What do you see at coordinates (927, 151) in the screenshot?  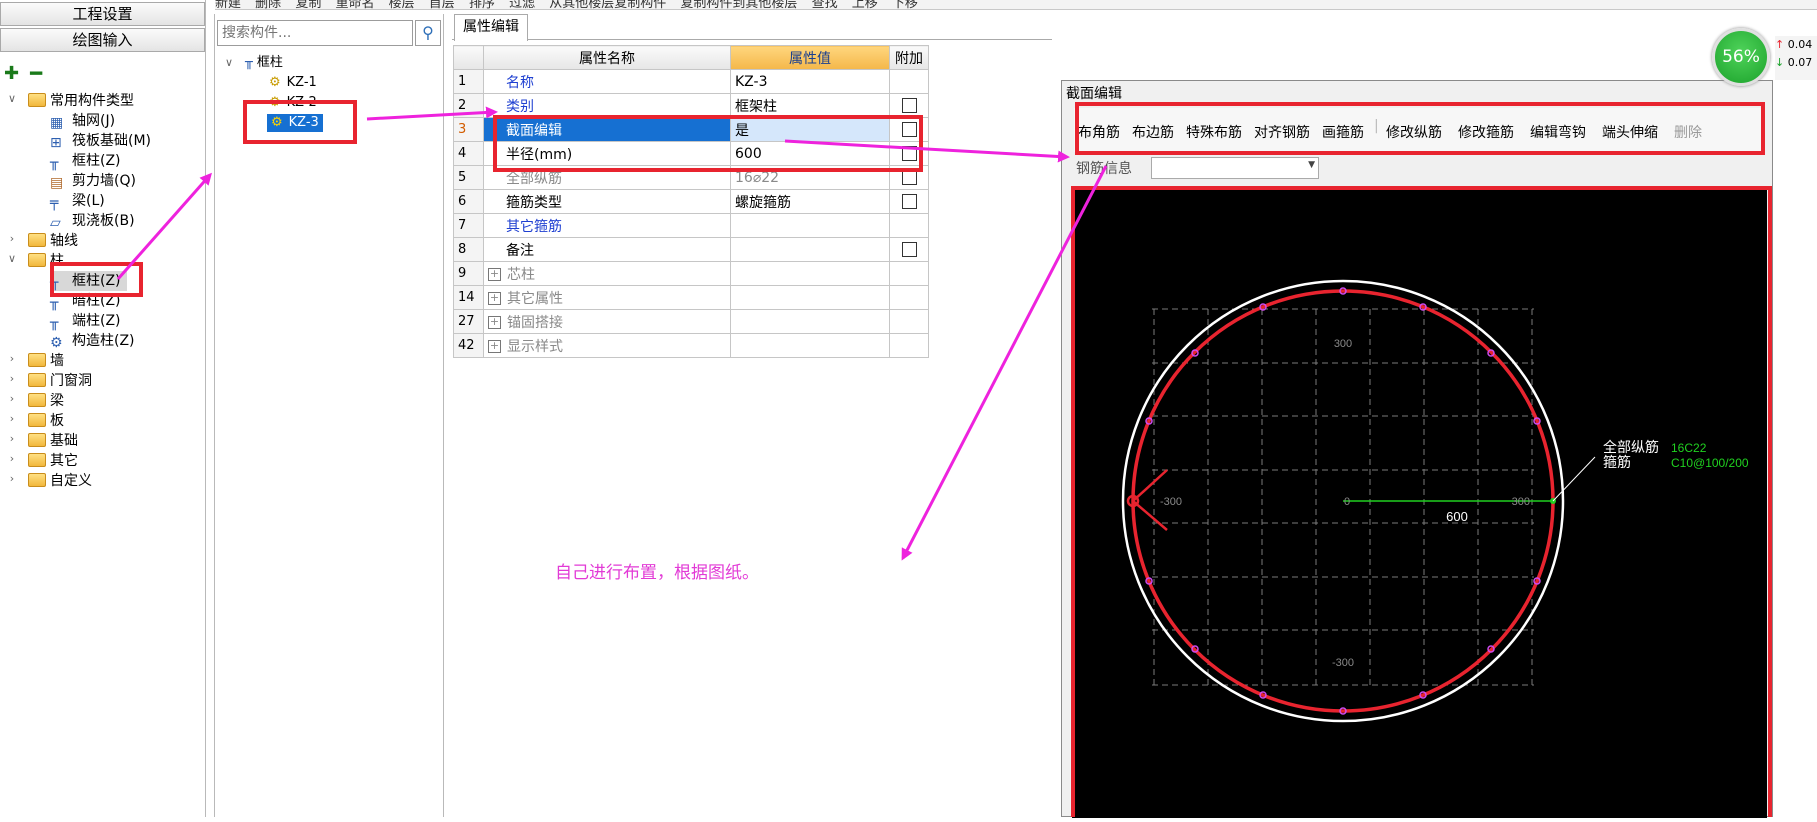 I see `arrow-to-toolbar` at bounding box center [927, 151].